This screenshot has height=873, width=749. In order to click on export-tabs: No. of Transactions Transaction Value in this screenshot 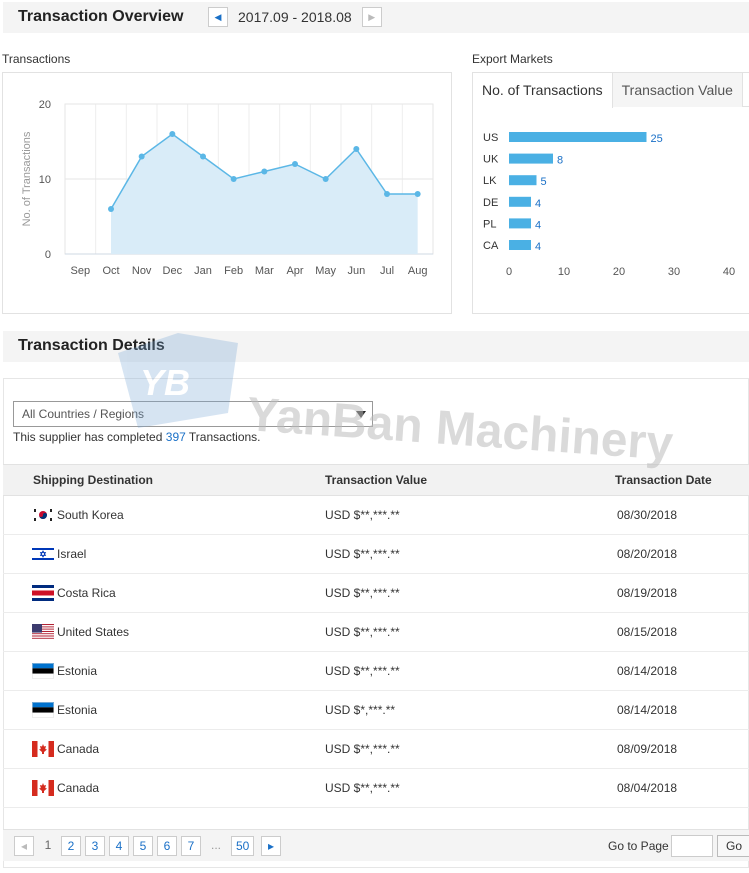, I will do `click(611, 90)`.